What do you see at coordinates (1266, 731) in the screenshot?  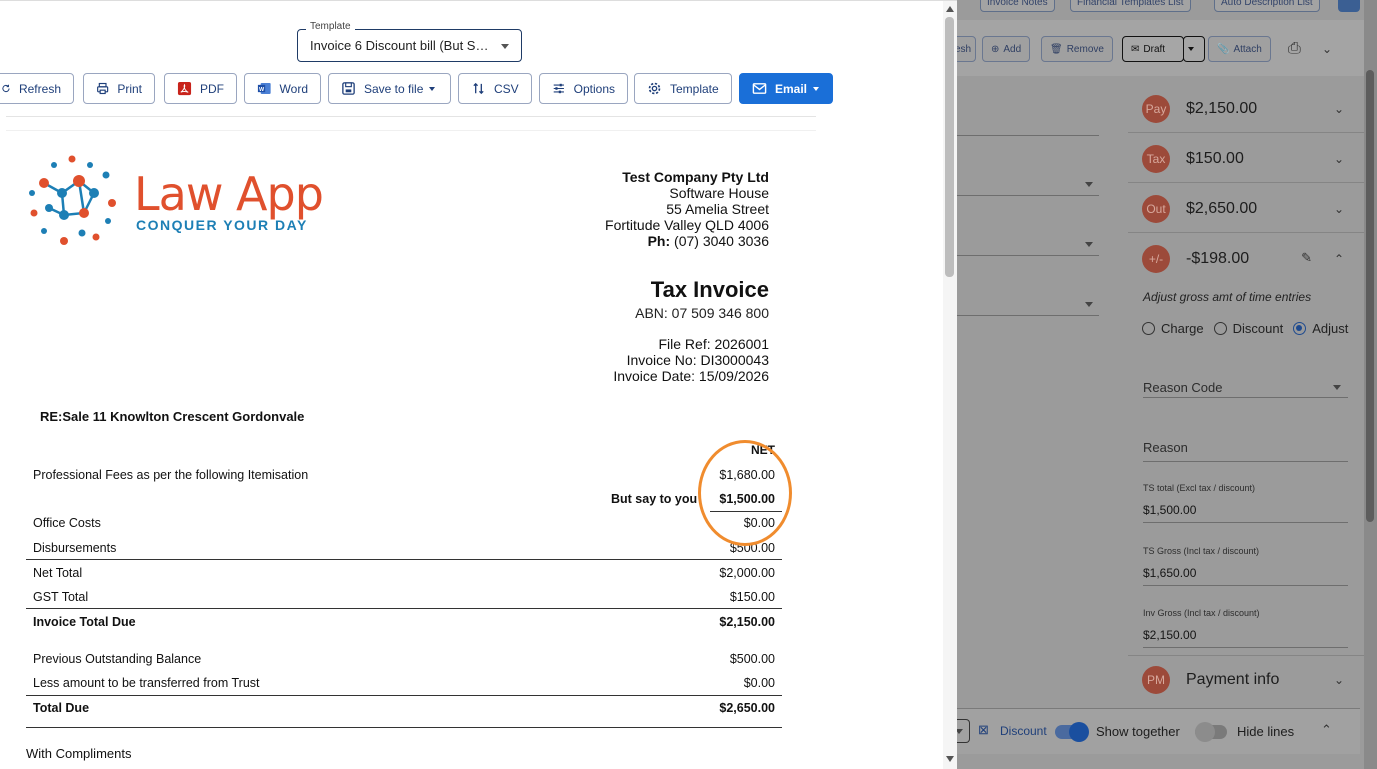 I see `hide-lines-label: Hide lines` at bounding box center [1266, 731].